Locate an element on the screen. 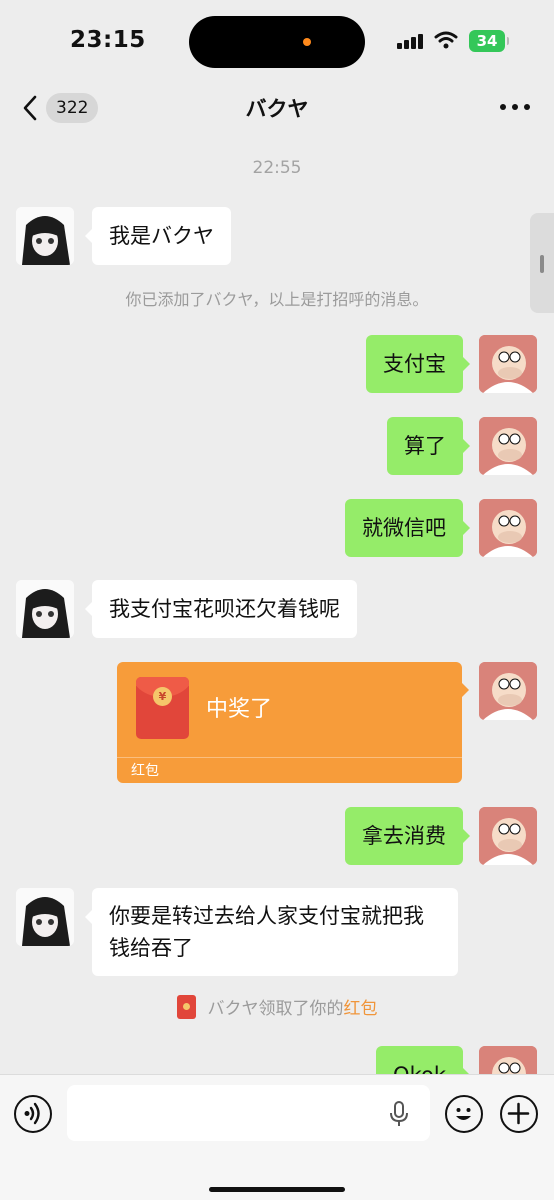 The height and width of the screenshot is (1200, 554). dynamic-island is located at coordinates (277, 42).